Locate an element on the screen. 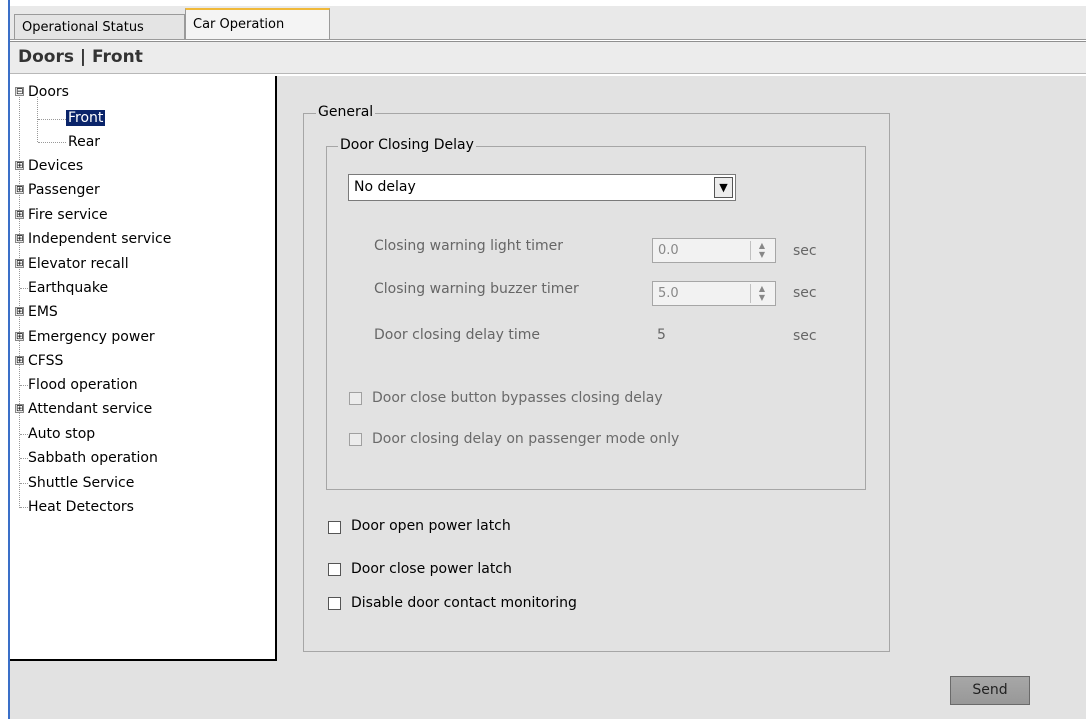 The height and width of the screenshot is (719, 1086). tree-item-attendant-service: Attendant service is located at coordinates (90, 409).